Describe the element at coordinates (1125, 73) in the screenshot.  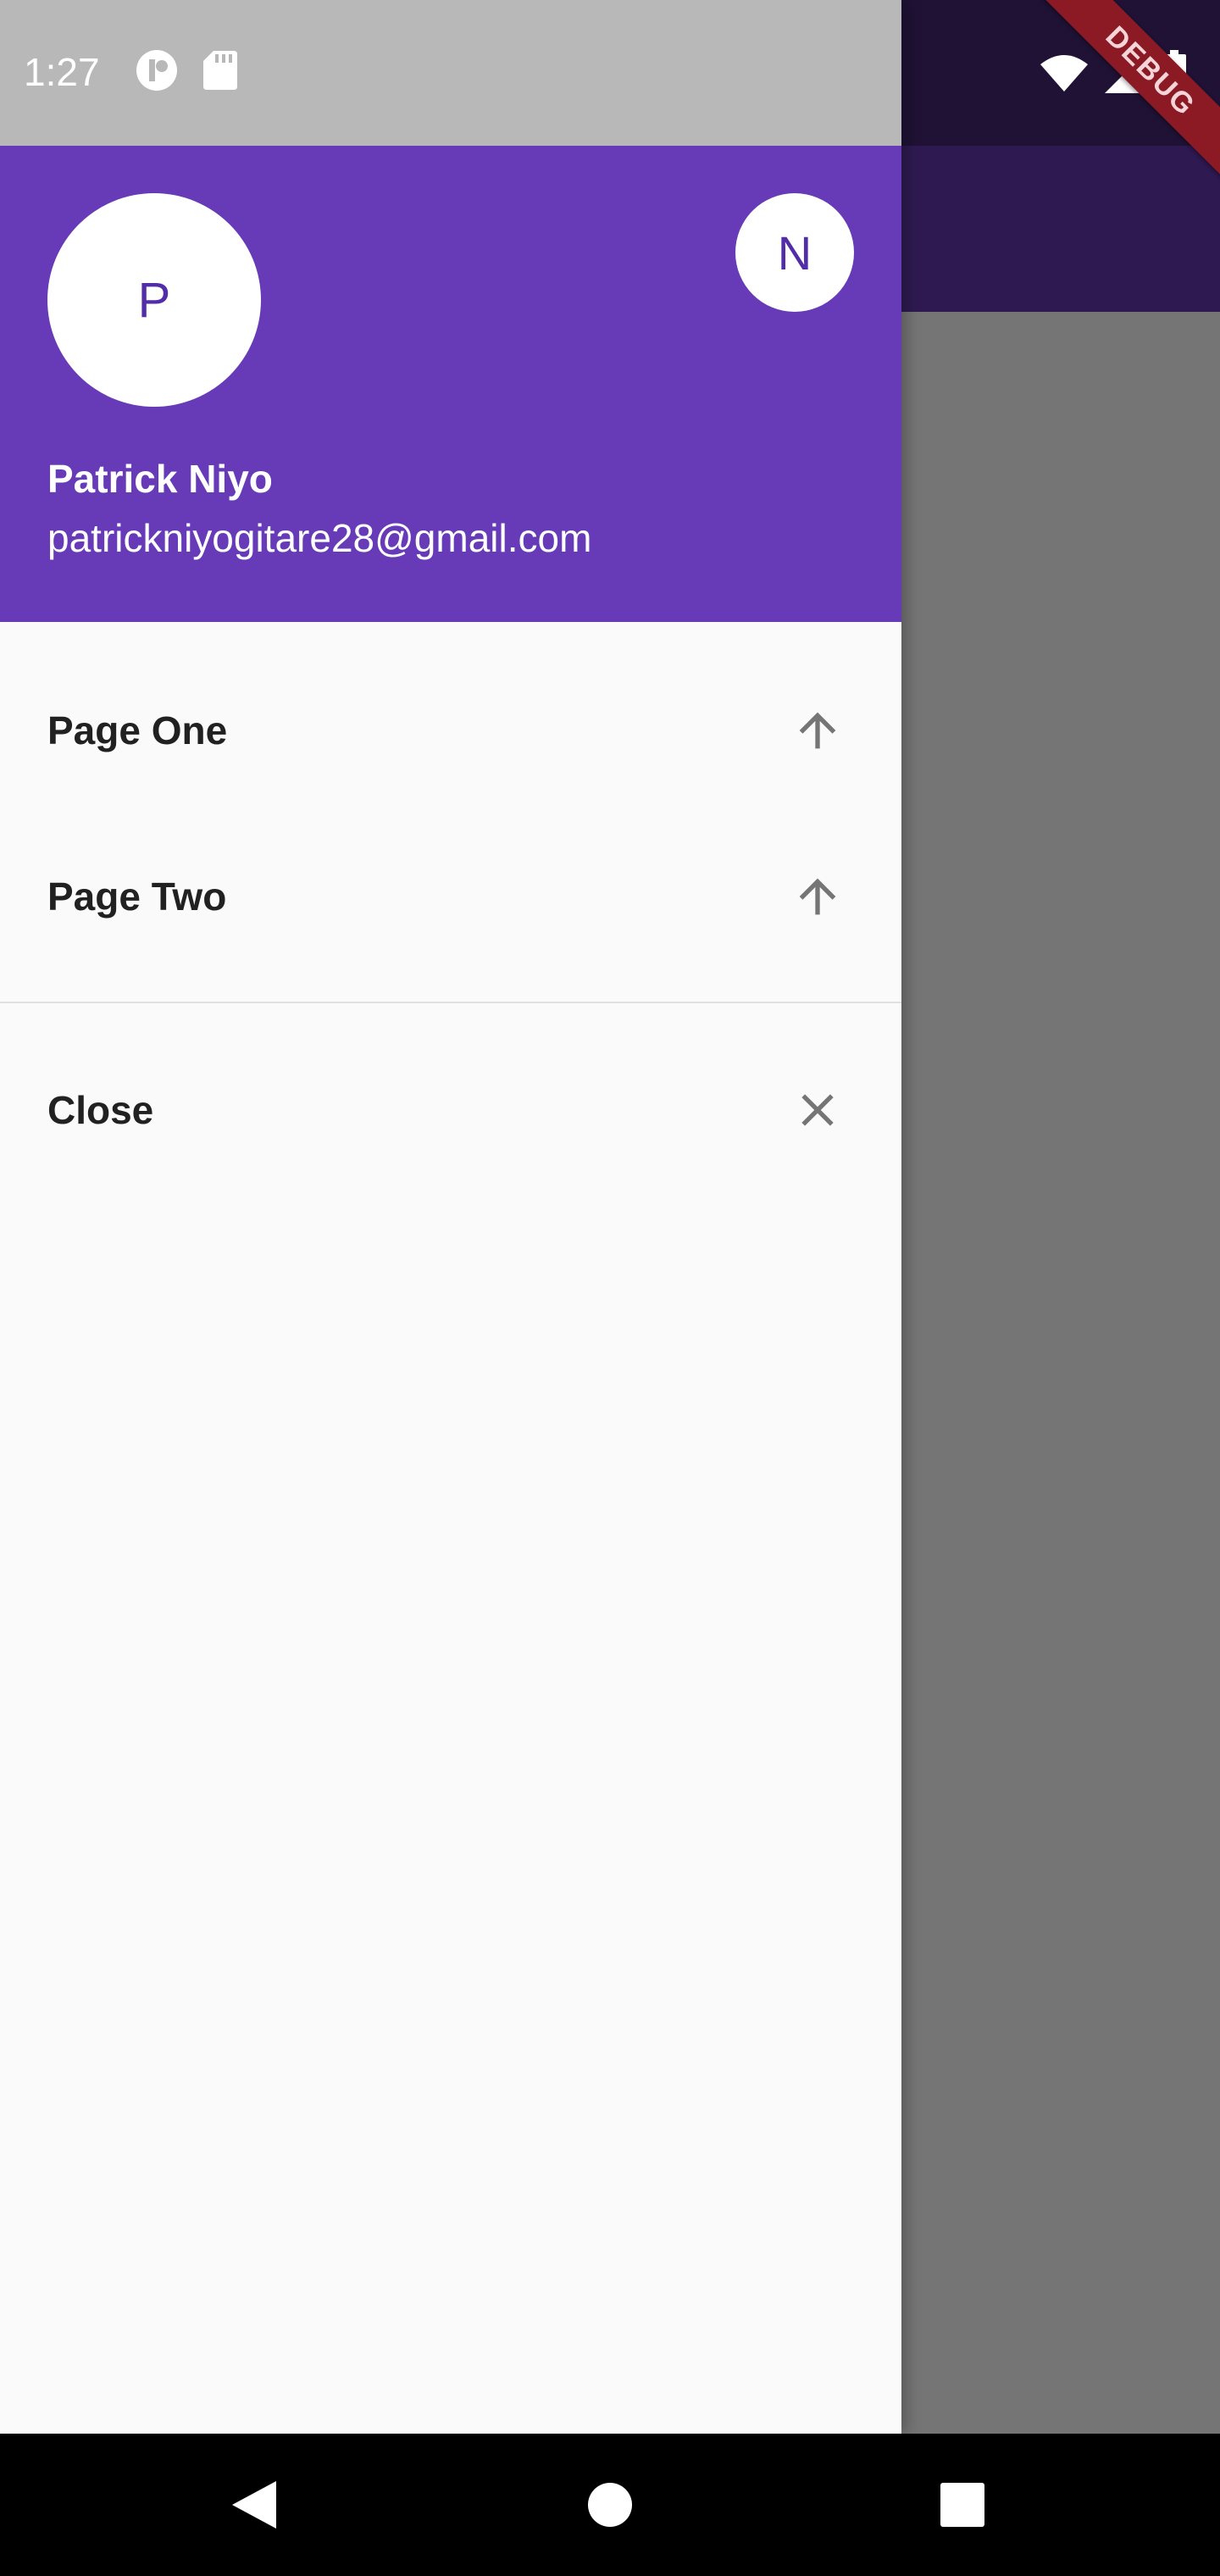
I see `cell-signal-icon` at that location.